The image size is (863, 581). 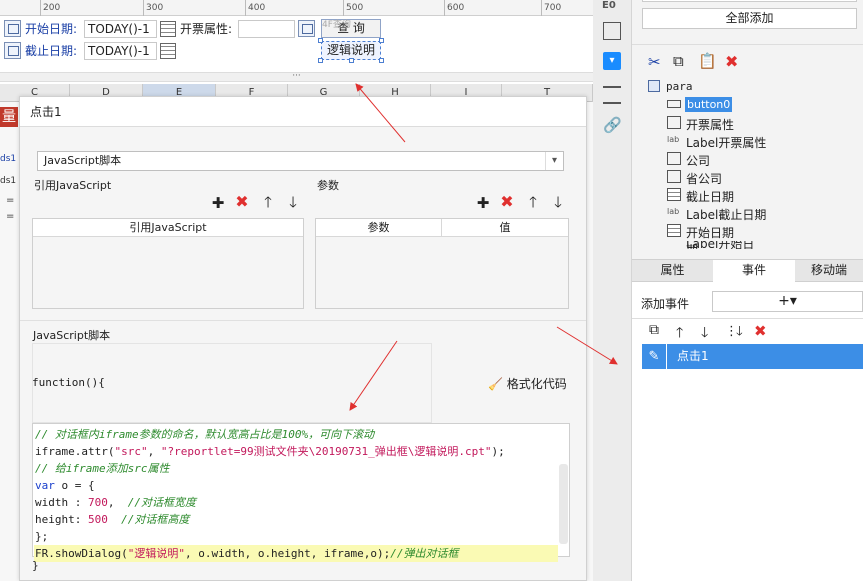 What do you see at coordinates (112, 519) in the screenshot?
I see `code-line: height: 500 //对话框高度` at bounding box center [112, 519].